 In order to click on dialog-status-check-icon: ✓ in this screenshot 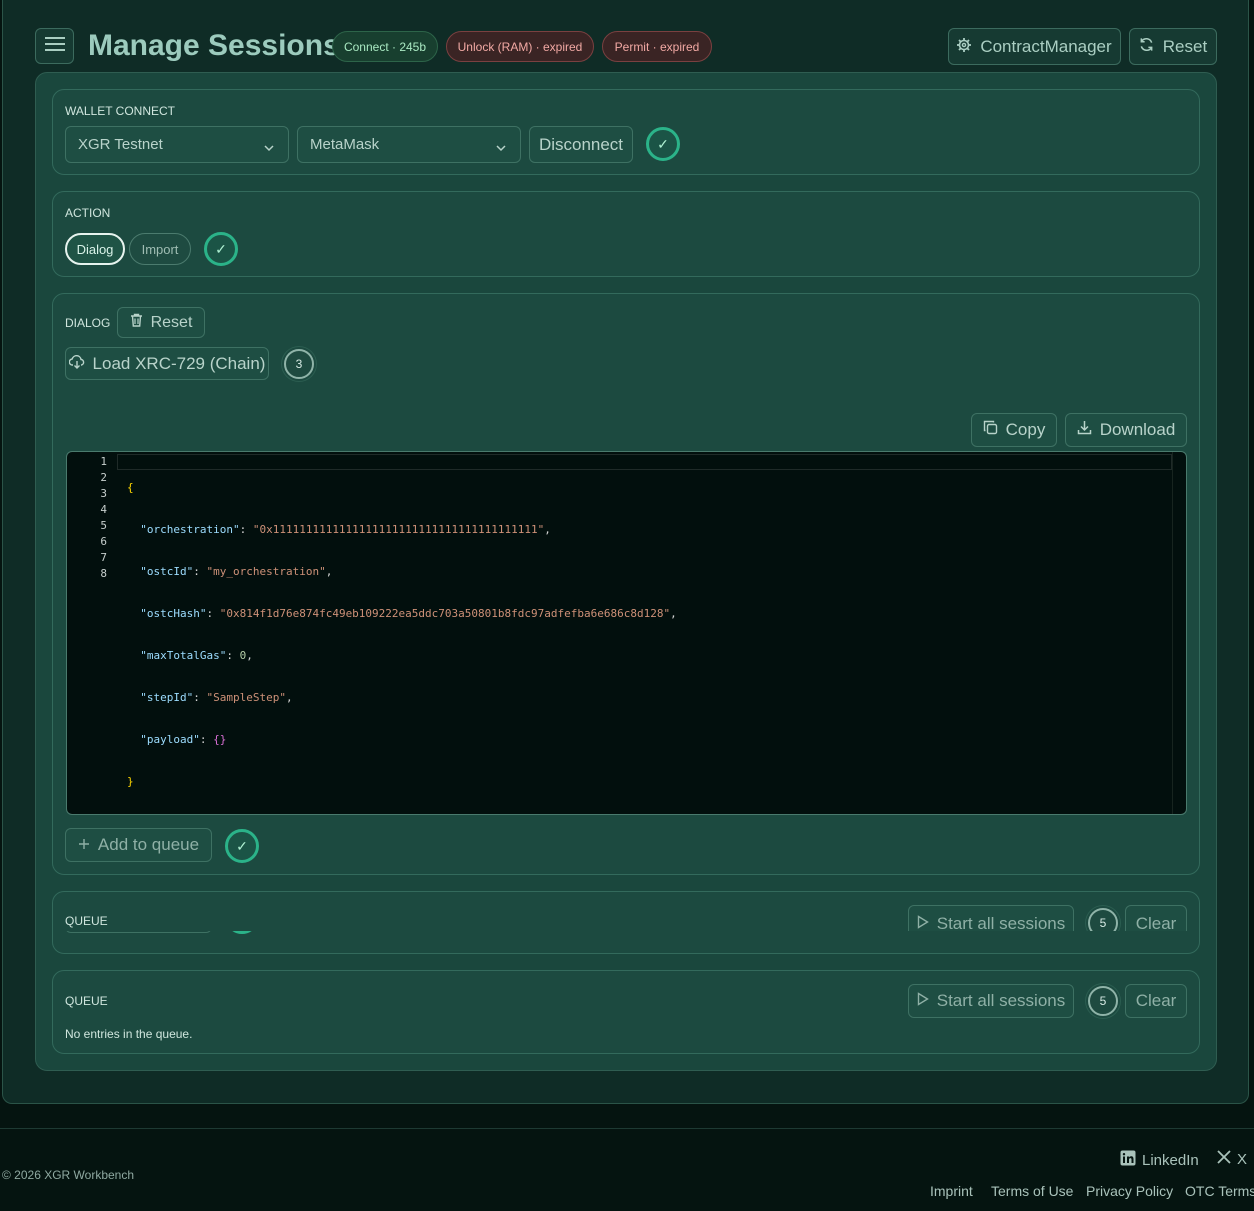, I will do `click(242, 846)`.